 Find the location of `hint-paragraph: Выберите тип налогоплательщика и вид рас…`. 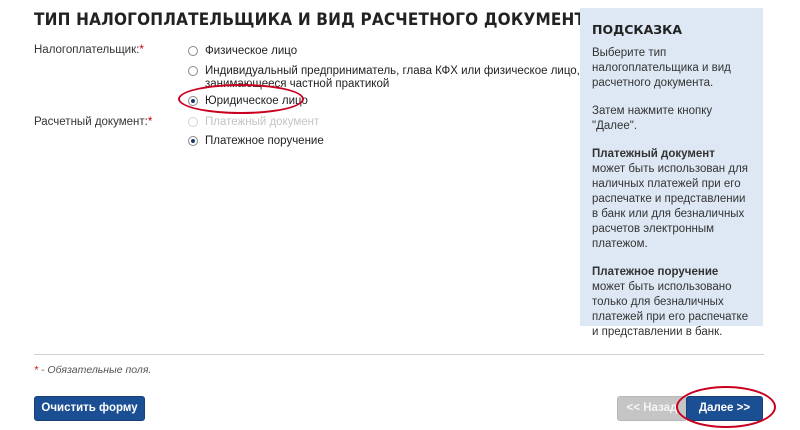

hint-paragraph: Выберите тип налогоплательщика и вид рас… is located at coordinates (661, 68).